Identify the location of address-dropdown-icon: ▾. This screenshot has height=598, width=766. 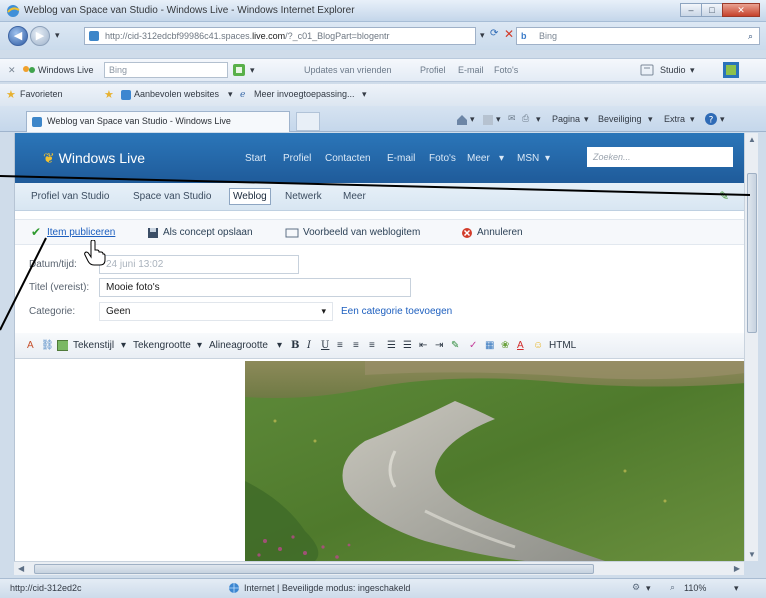
(482, 35).